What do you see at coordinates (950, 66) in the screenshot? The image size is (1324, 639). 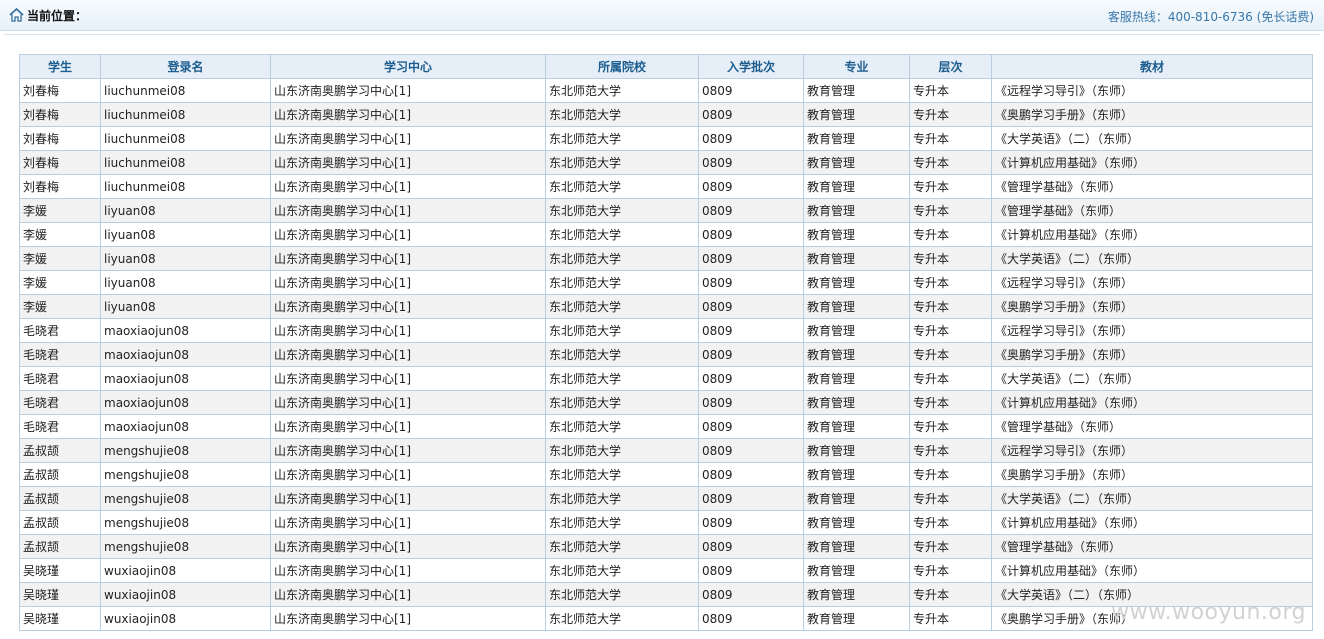 I see `column-header-level: 层次` at bounding box center [950, 66].